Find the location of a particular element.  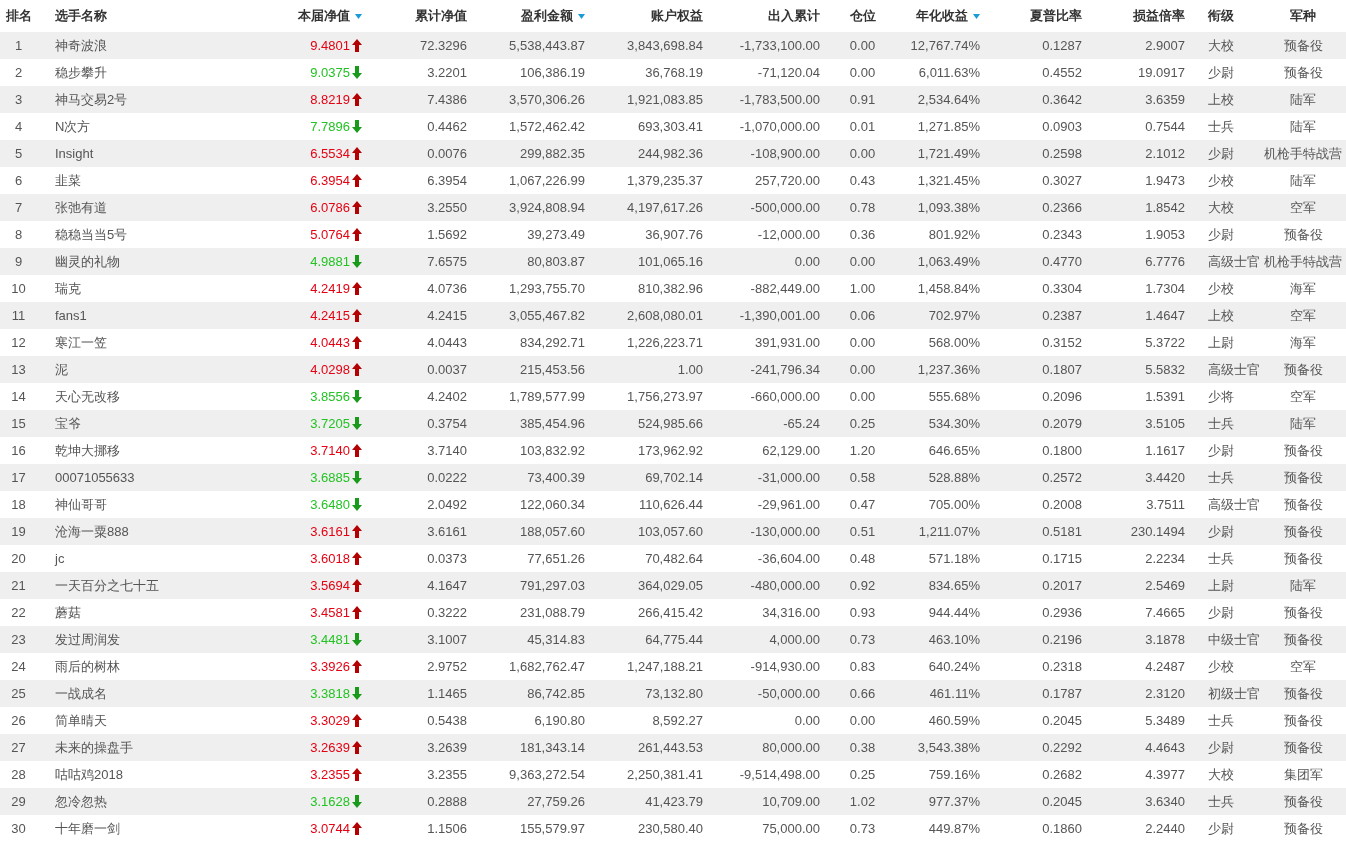

position-cell-text: 1.20 is located at coordinates (862, 450).